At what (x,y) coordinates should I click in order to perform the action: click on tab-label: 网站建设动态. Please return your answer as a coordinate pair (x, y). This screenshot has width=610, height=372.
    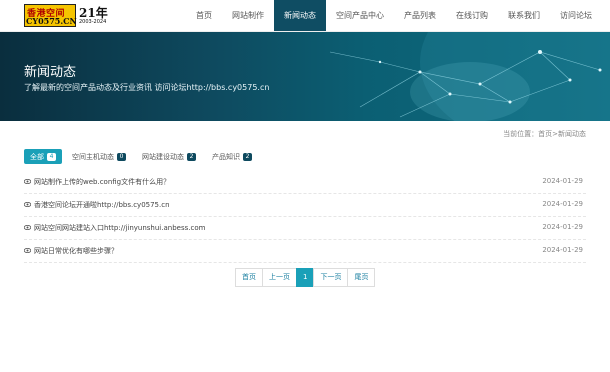
    Looking at the image, I should click on (163, 156).